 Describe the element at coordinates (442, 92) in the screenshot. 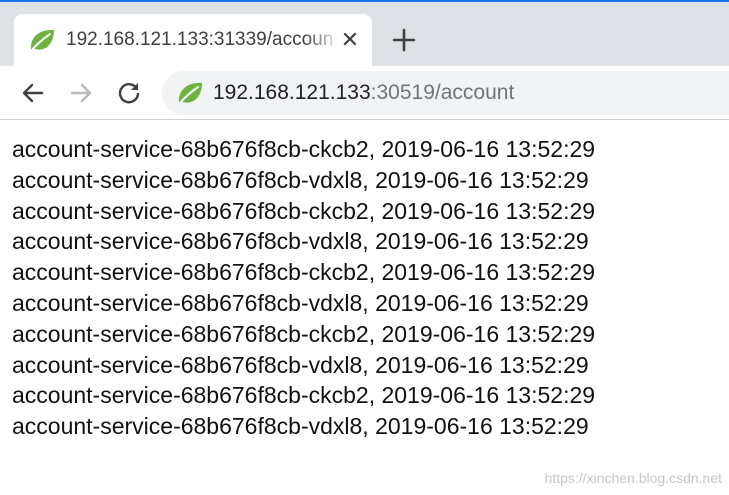

I see `url-path: :30519/account` at that location.